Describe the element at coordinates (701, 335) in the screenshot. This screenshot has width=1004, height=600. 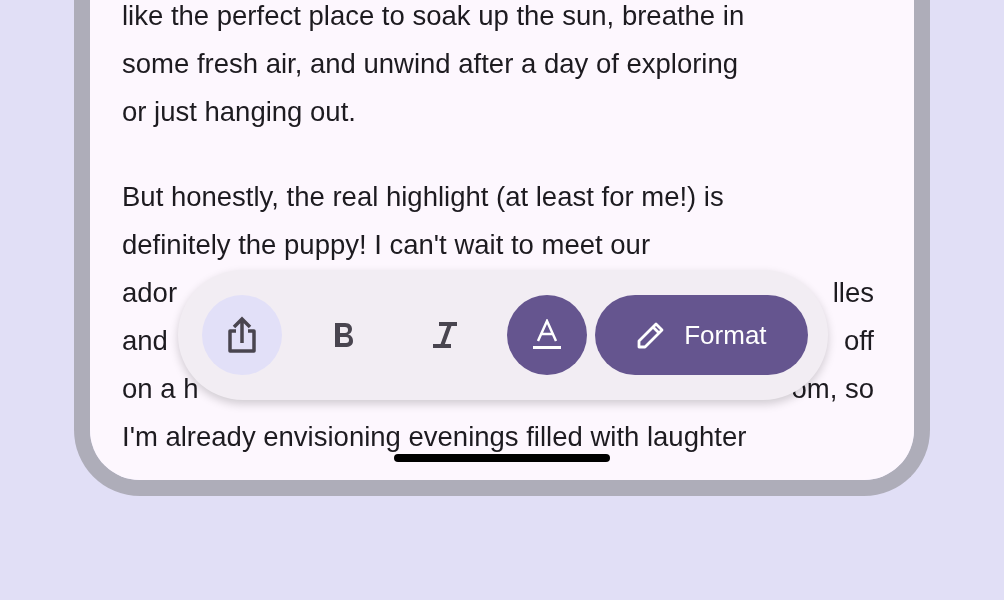
I see `format-button: Format` at that location.